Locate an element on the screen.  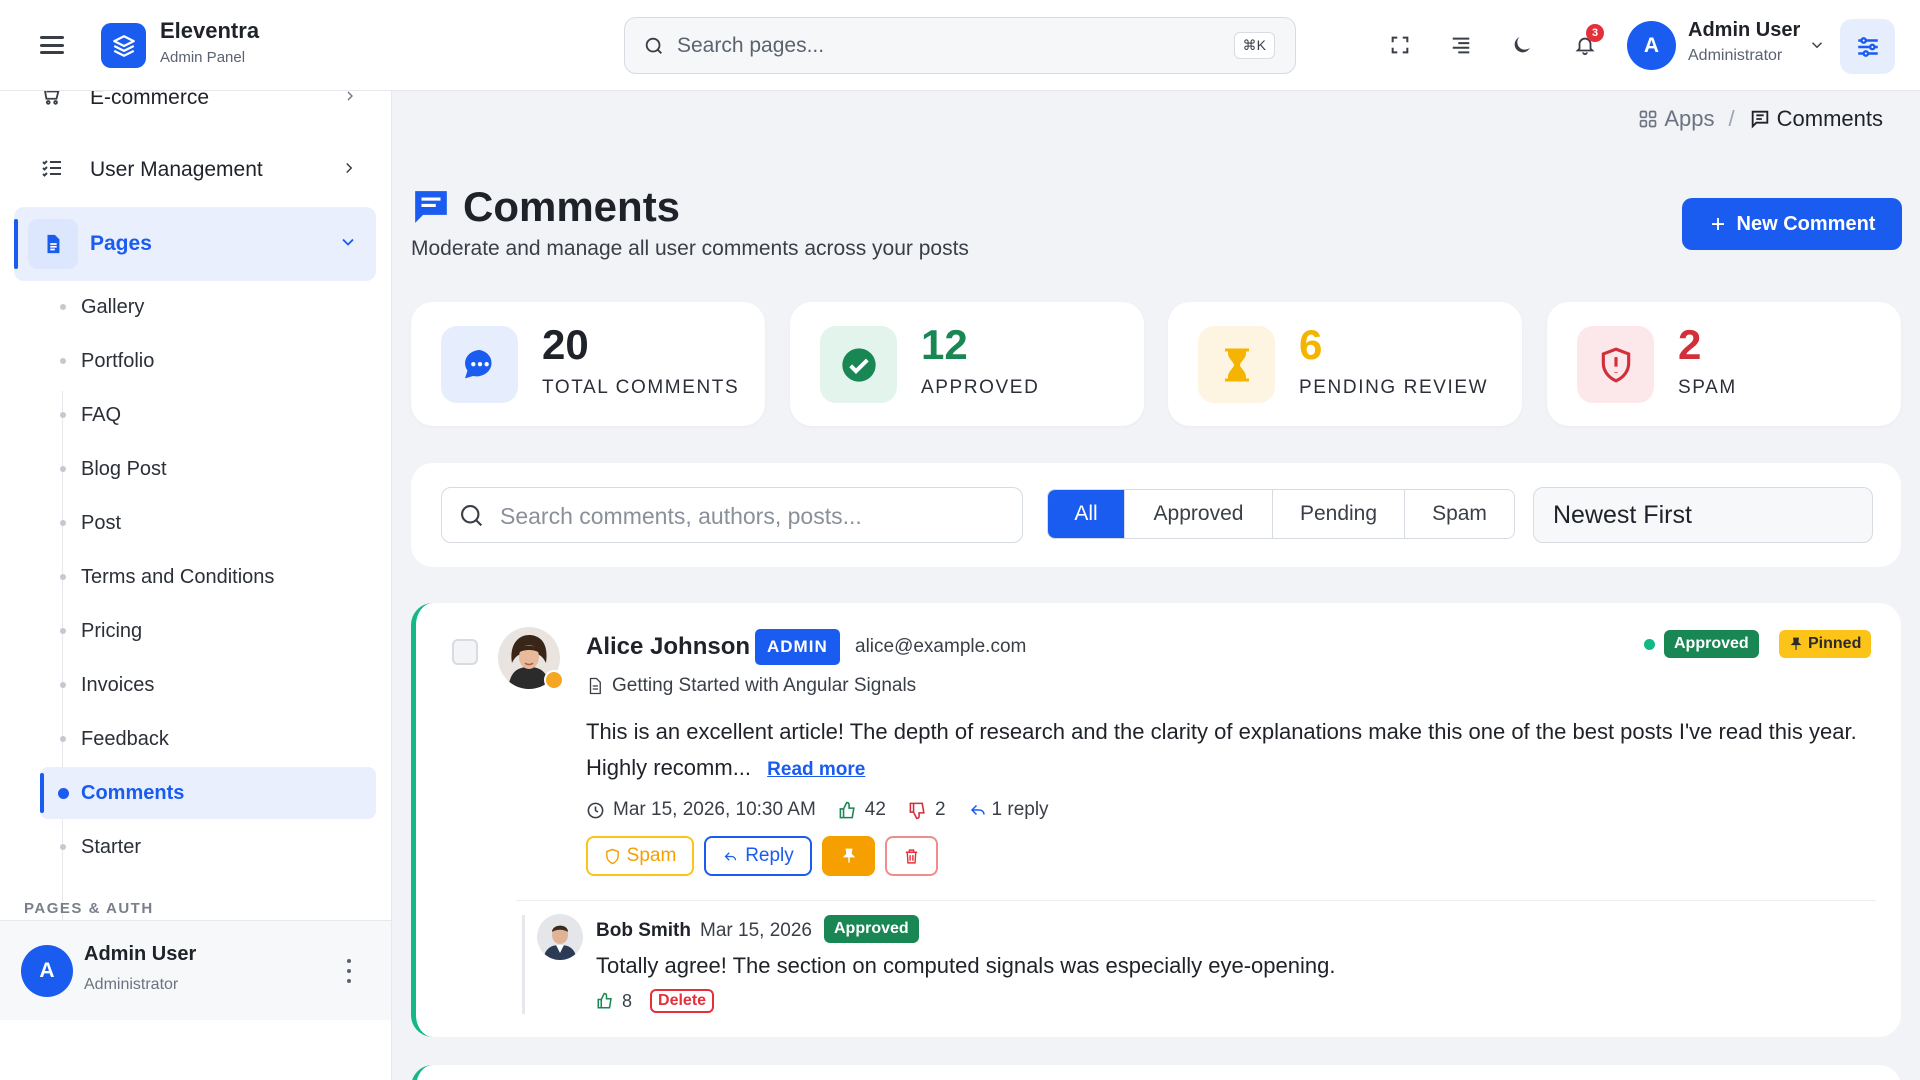
status-dot is located at coordinates (1649, 644).